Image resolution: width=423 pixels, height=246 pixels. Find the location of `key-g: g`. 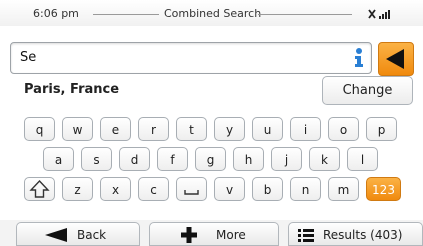

key-g: g is located at coordinates (210, 159).